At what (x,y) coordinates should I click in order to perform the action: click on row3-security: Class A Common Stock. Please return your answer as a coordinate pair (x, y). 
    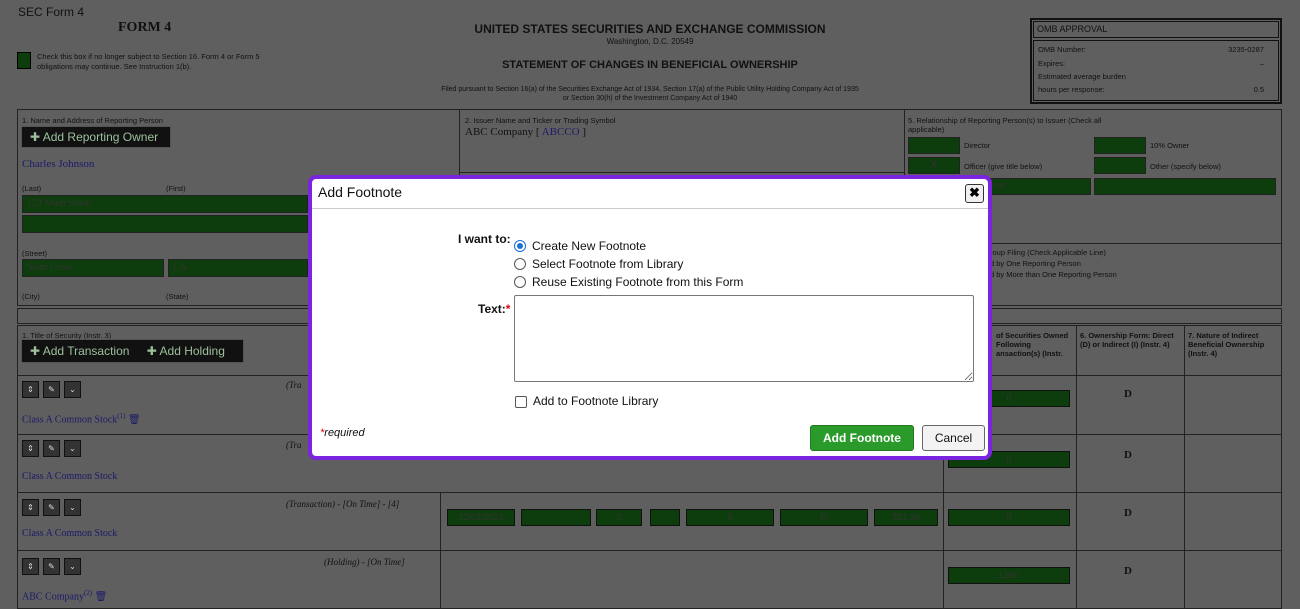
    Looking at the image, I should click on (69, 533).